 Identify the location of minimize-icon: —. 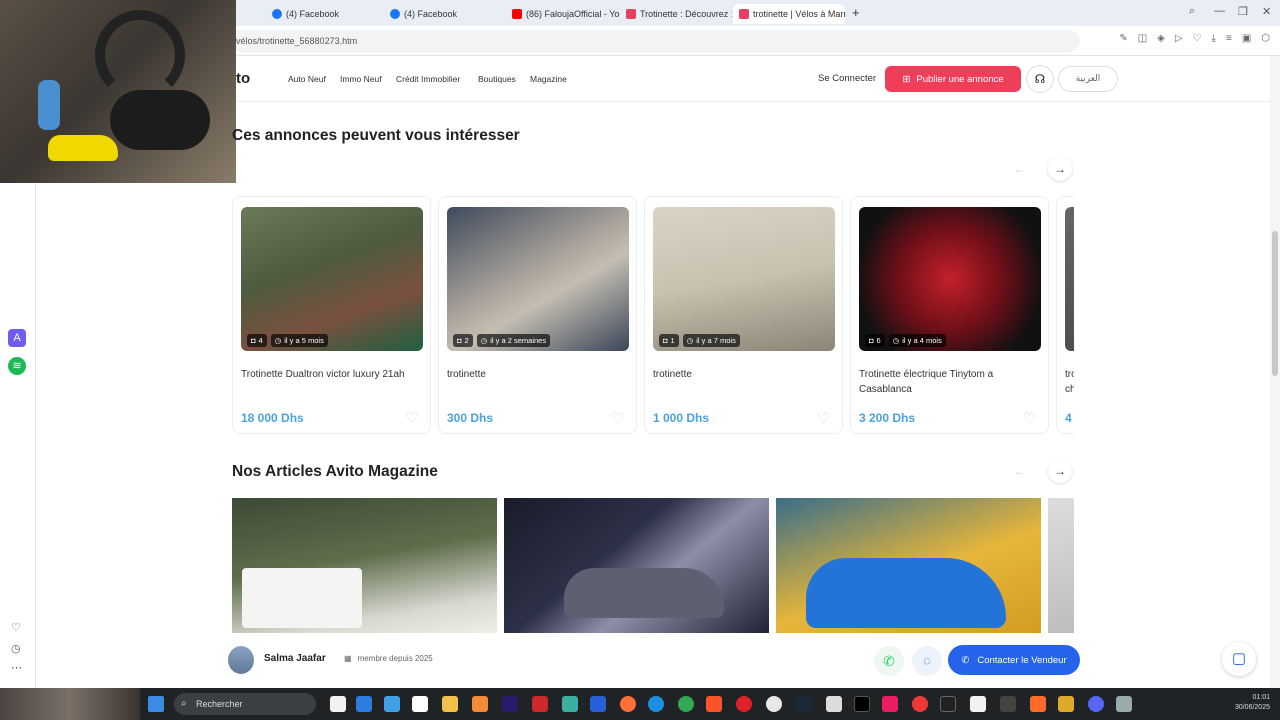
(1219, 11).